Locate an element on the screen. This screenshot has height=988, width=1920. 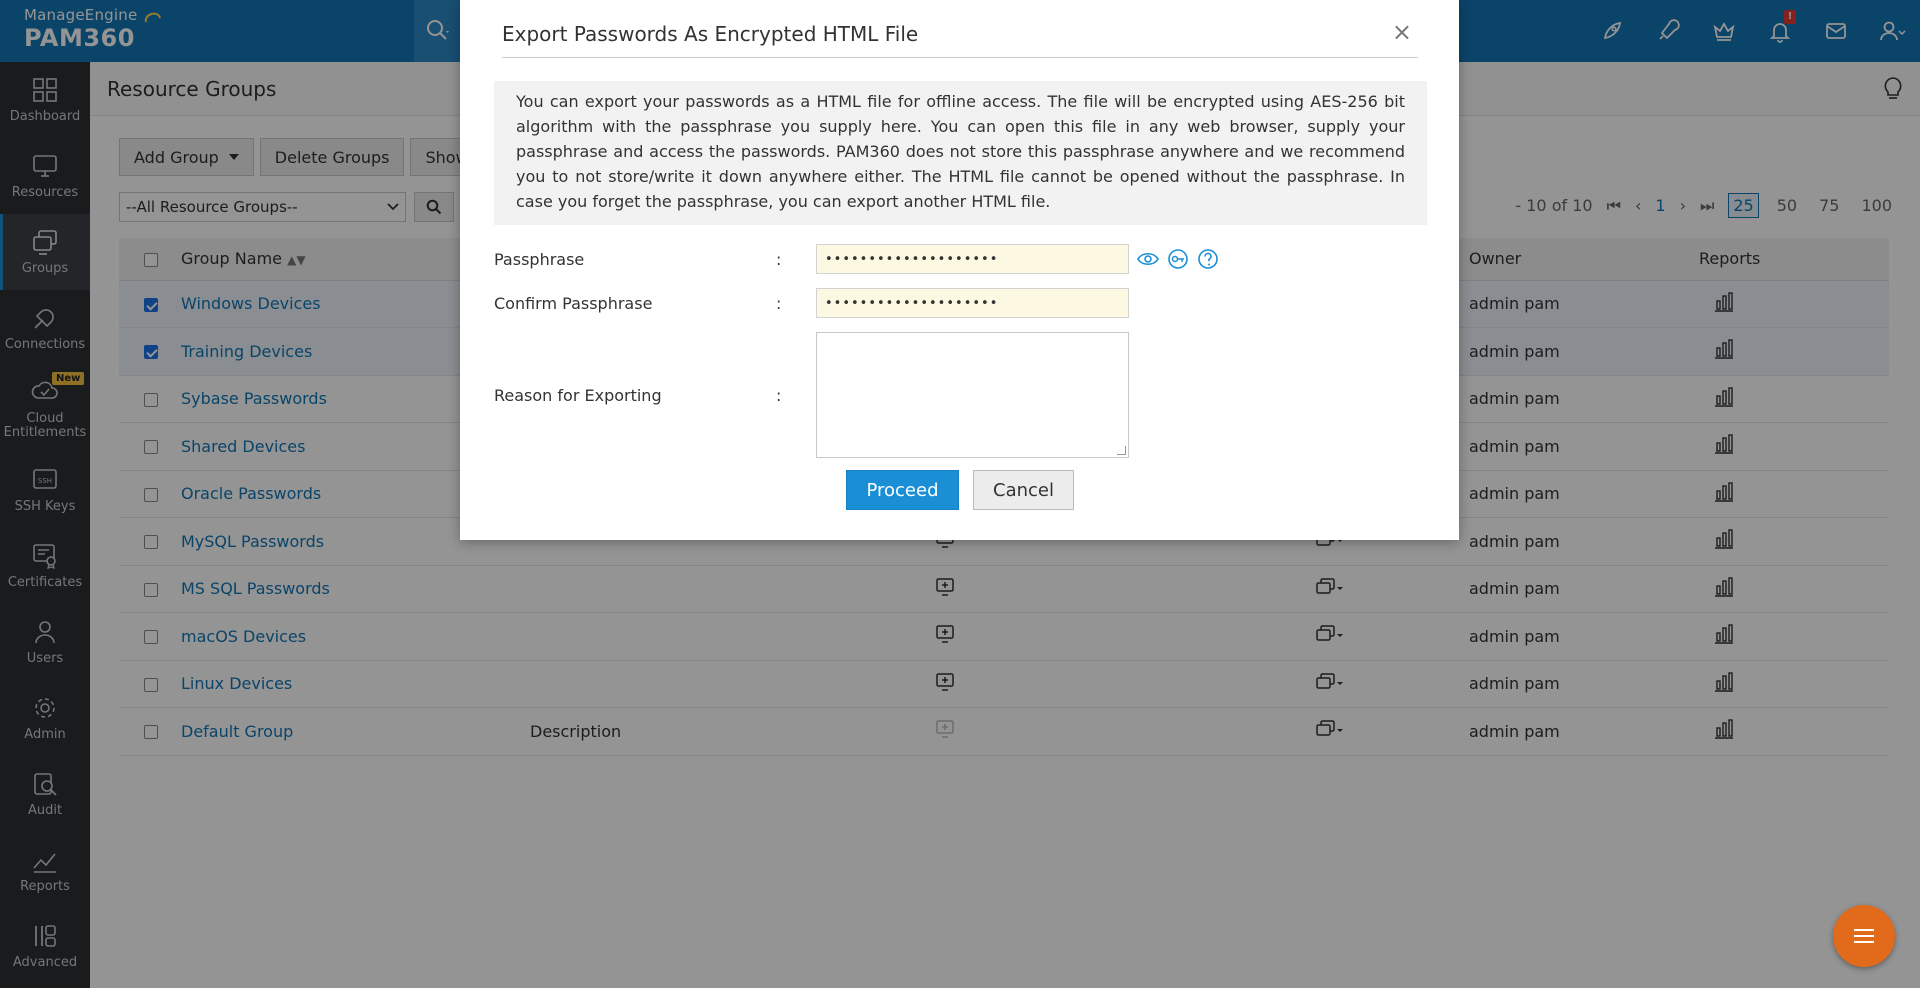
reason-row: Reason for Exporting : is located at coordinates (811, 395).